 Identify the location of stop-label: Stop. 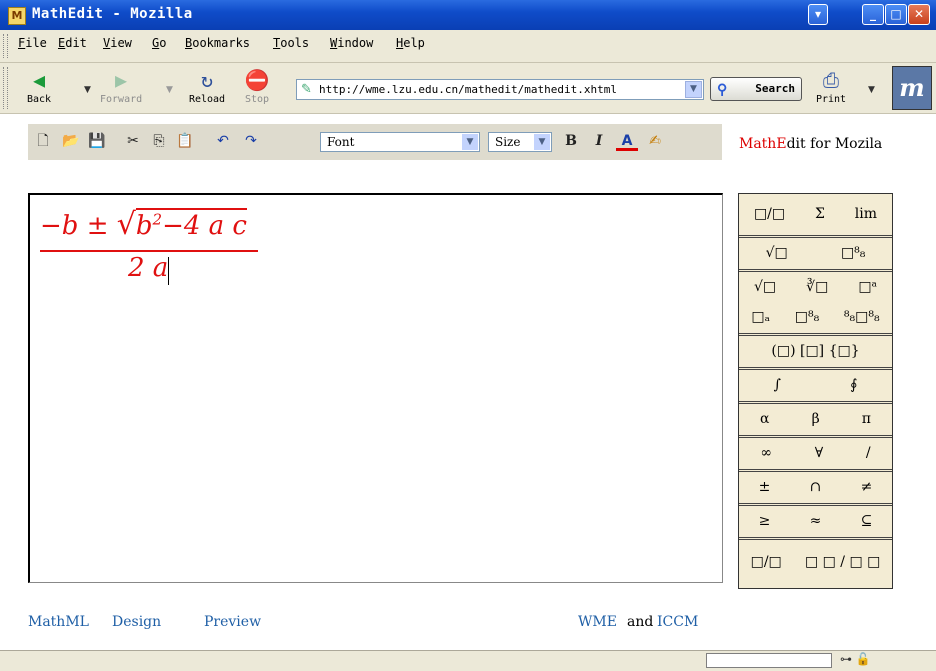
(257, 99).